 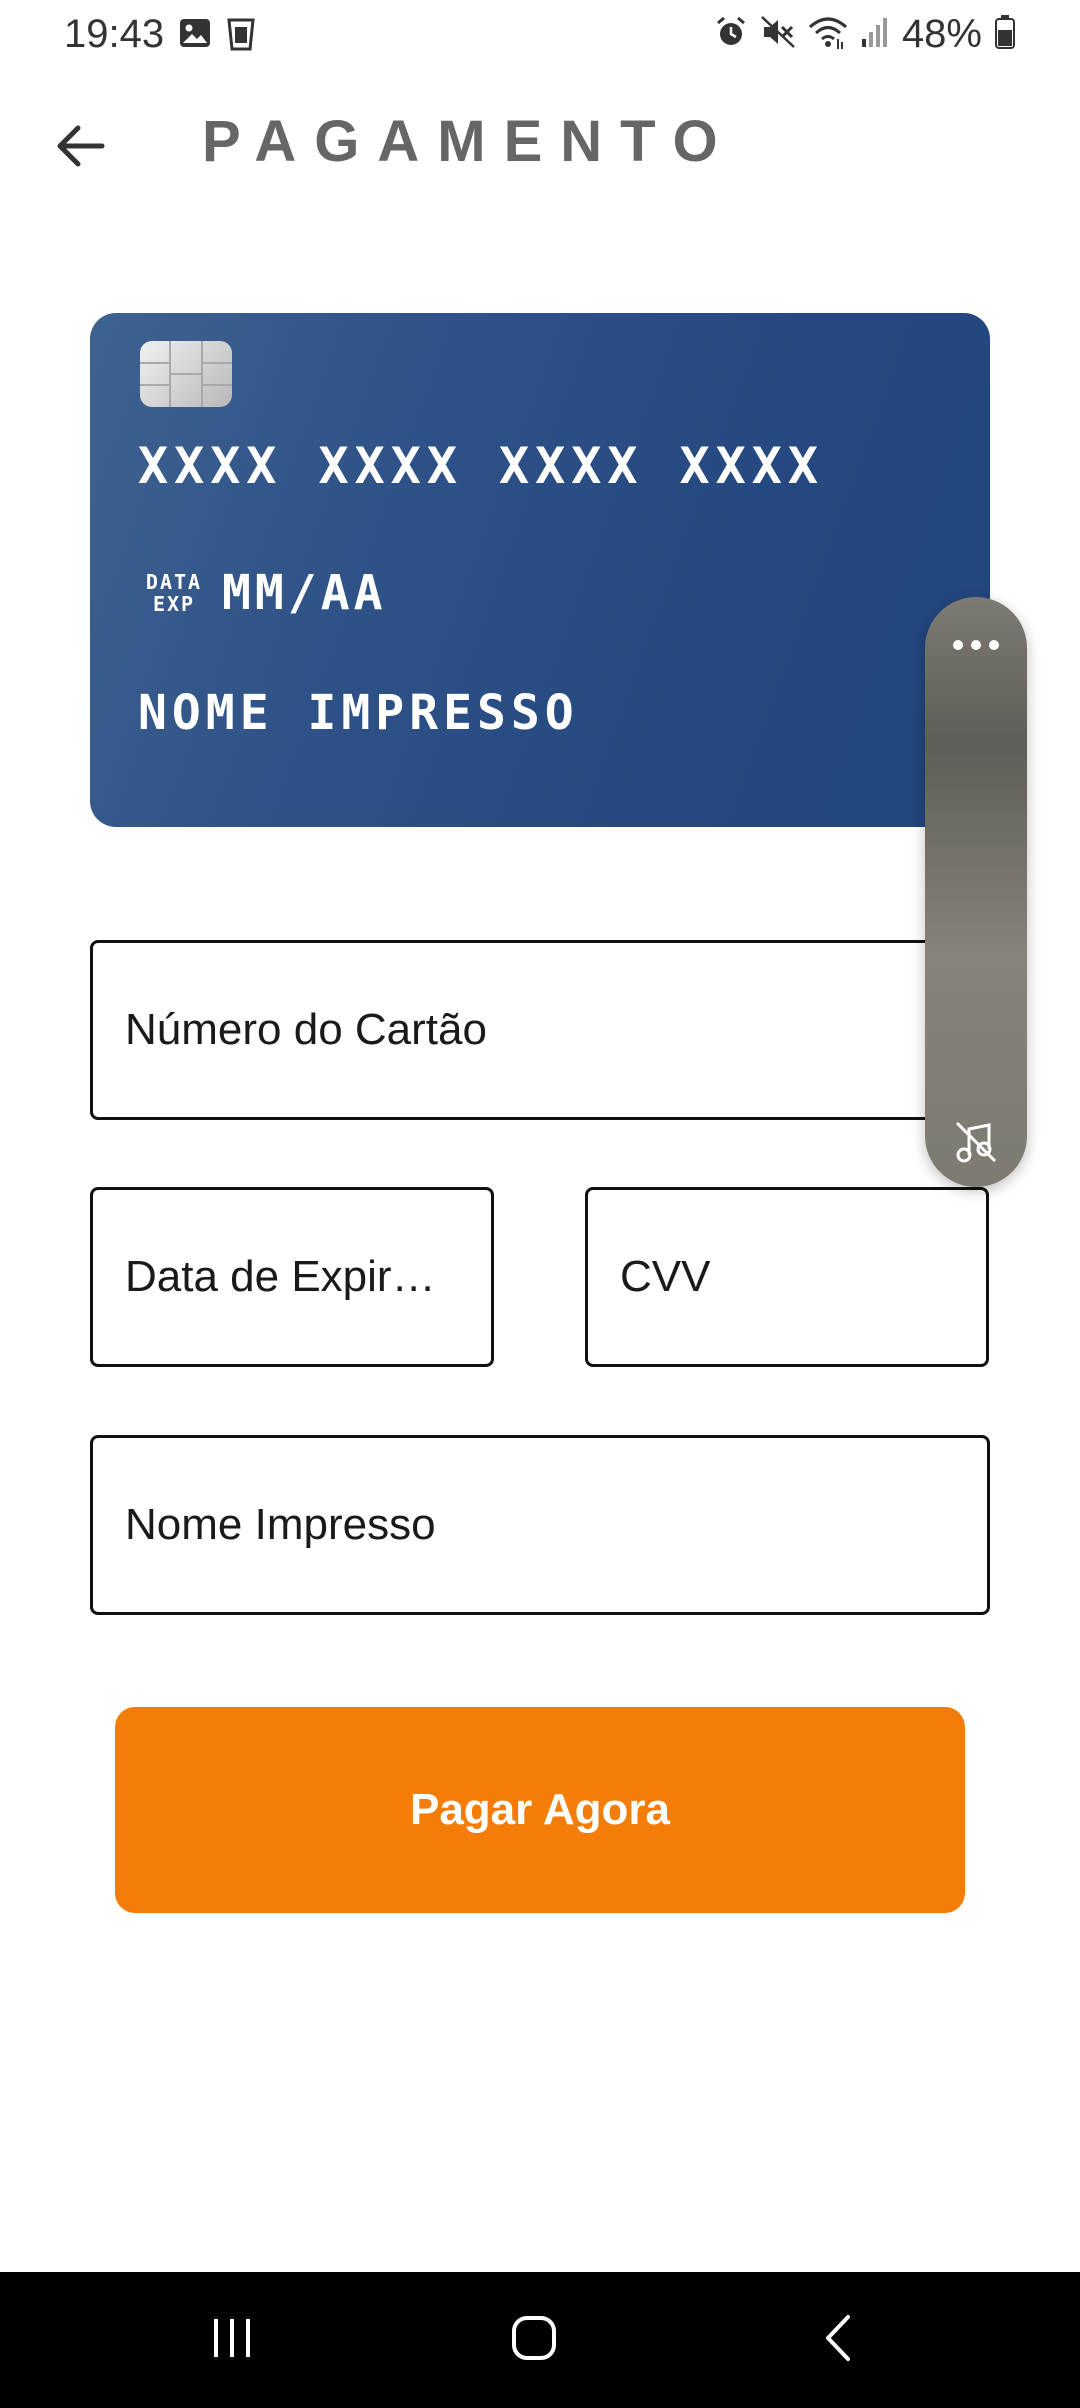 What do you see at coordinates (308, 1277) in the screenshot?
I see `exp-date-input` at bounding box center [308, 1277].